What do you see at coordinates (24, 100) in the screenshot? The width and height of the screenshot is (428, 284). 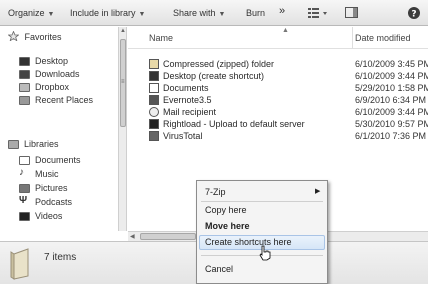 I see `recent-places-icon` at bounding box center [24, 100].